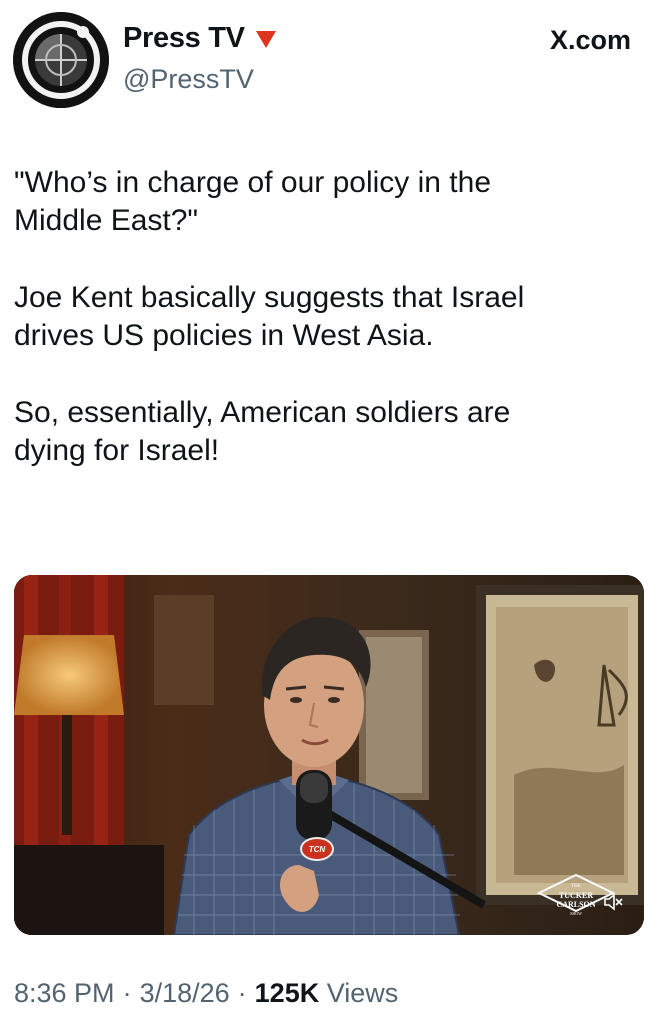 This screenshot has width=657, height=1023. I want to click on mic-flag-label: TCN, so click(317, 849).